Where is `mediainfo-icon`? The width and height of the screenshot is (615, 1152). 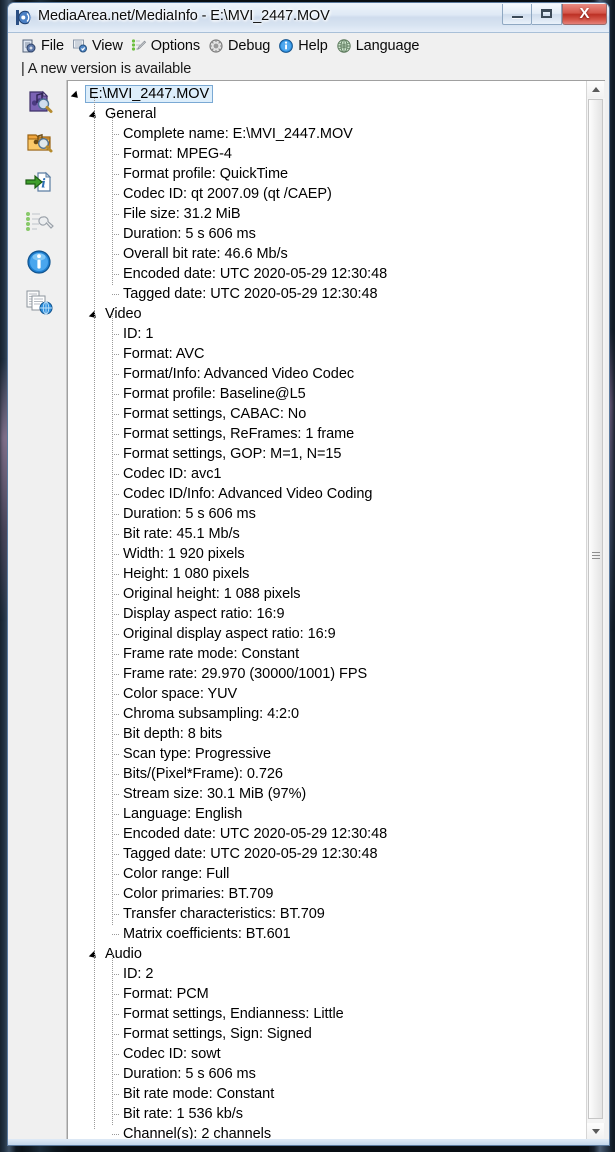 mediainfo-icon is located at coordinates (24, 17).